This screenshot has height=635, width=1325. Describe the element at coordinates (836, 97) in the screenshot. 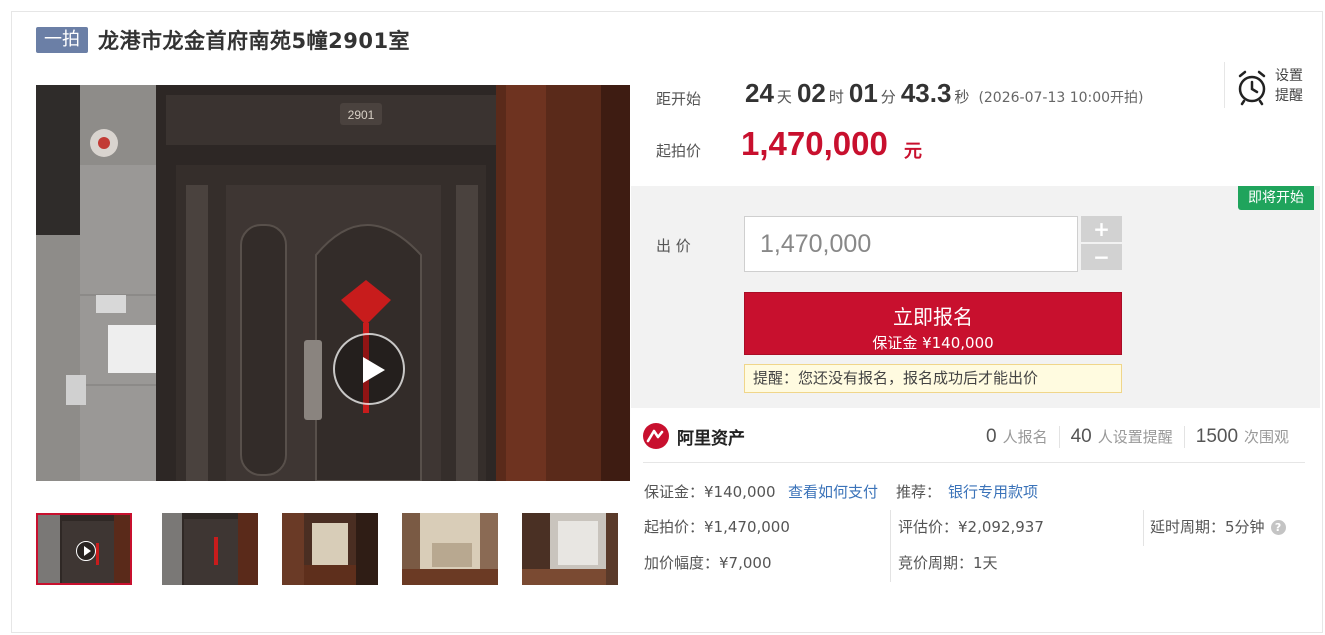

I see `countdown-hours-unit: 时` at that location.